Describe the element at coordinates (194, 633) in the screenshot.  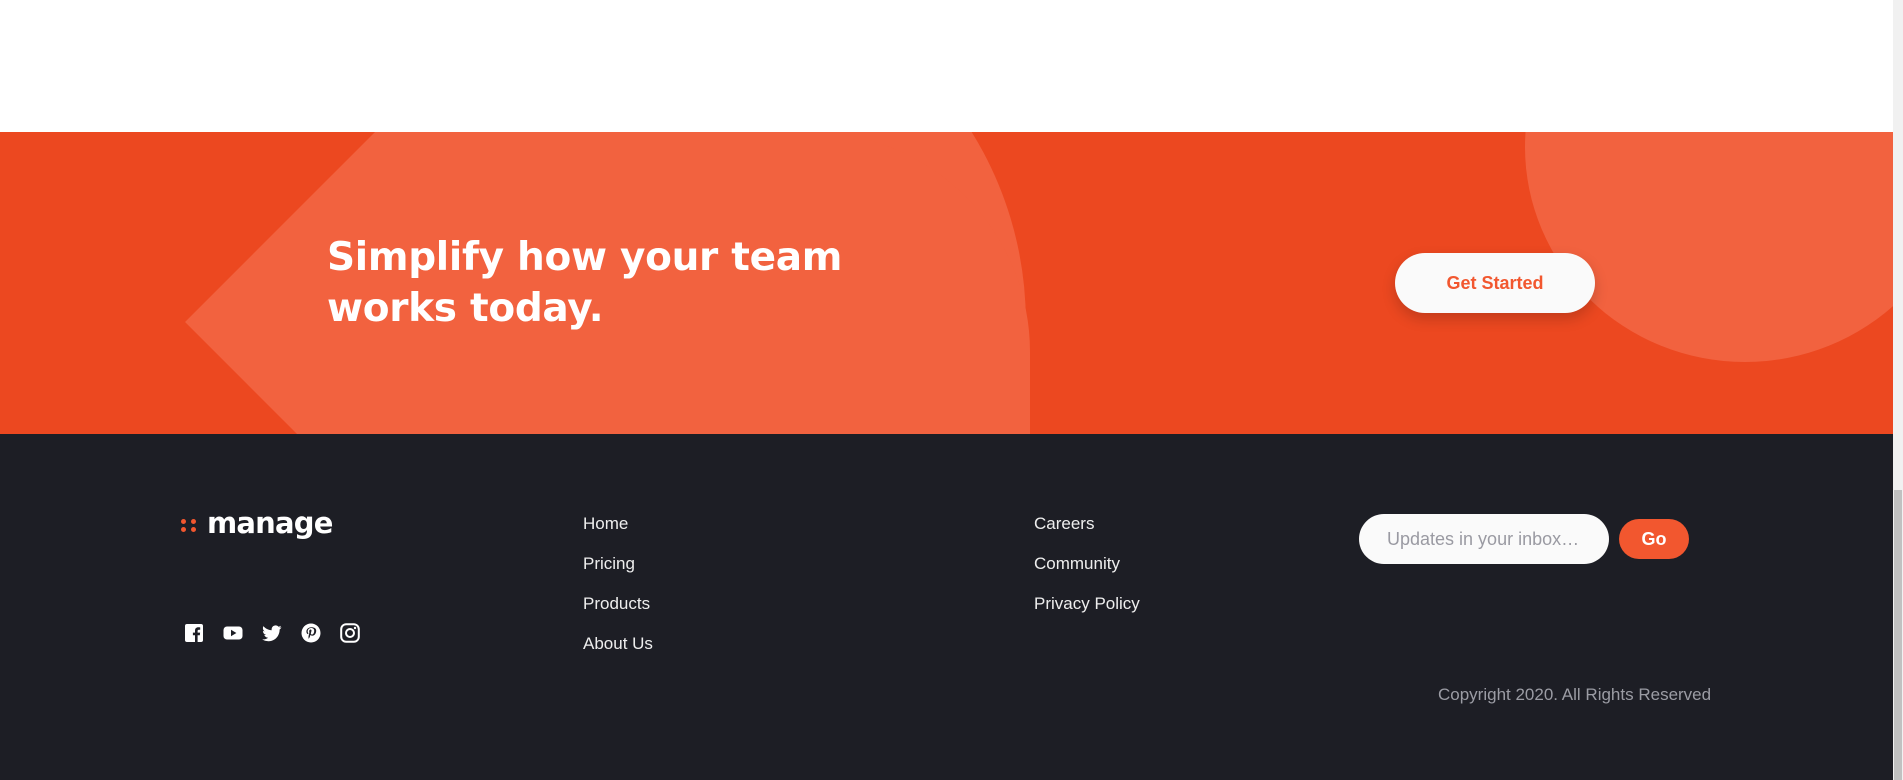
I see `facebook-icon` at that location.